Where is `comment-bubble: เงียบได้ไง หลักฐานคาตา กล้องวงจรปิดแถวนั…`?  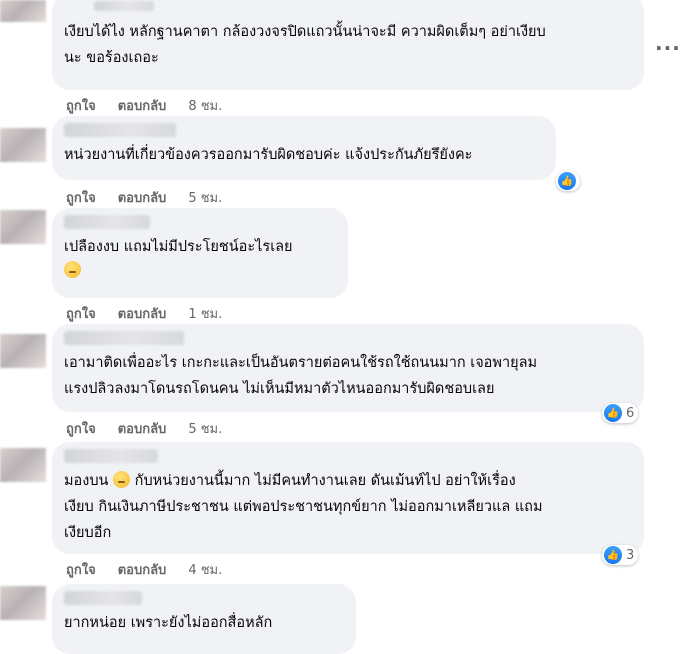 comment-bubble: เงียบได้ไง หลักฐานคาตา กล้องวงจรปิดแถวนั… is located at coordinates (348, 45).